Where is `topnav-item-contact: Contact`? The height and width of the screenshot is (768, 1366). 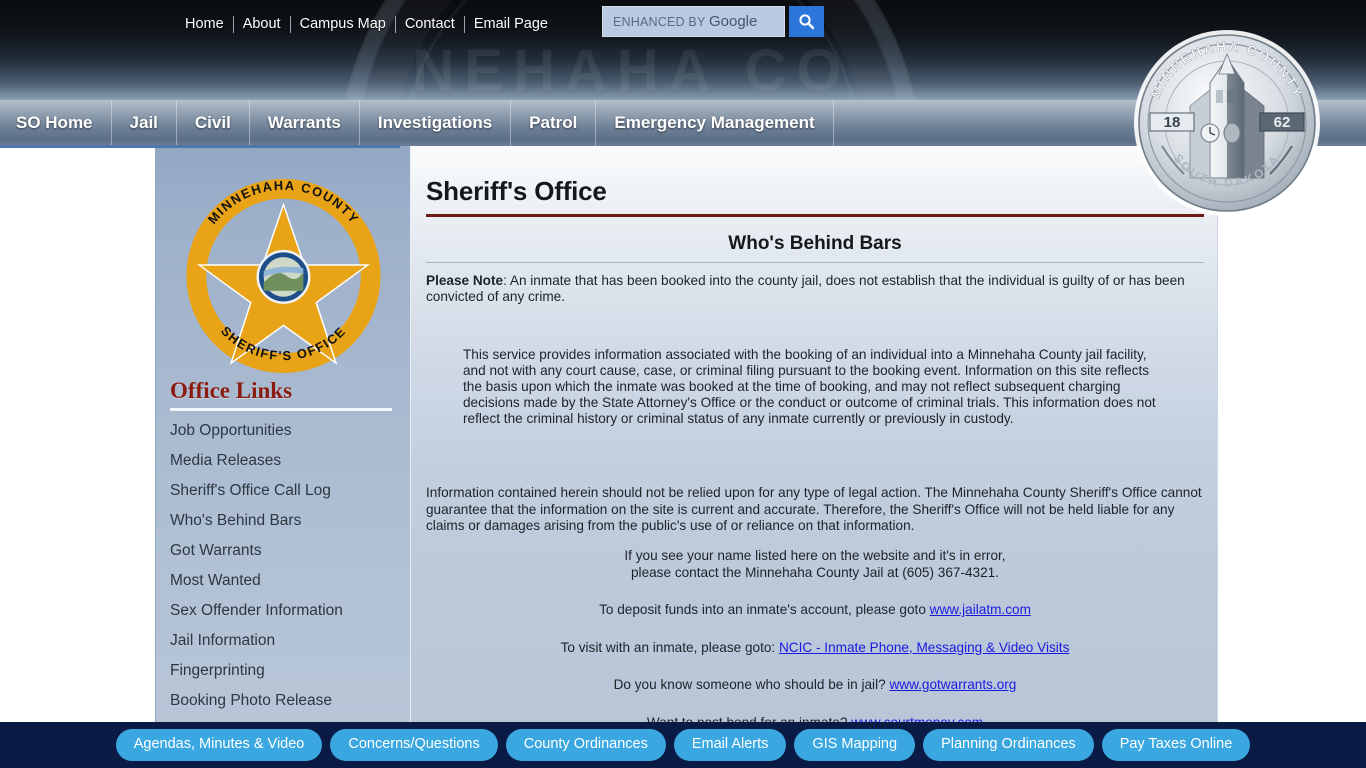 topnav-item-contact: Contact is located at coordinates (430, 24).